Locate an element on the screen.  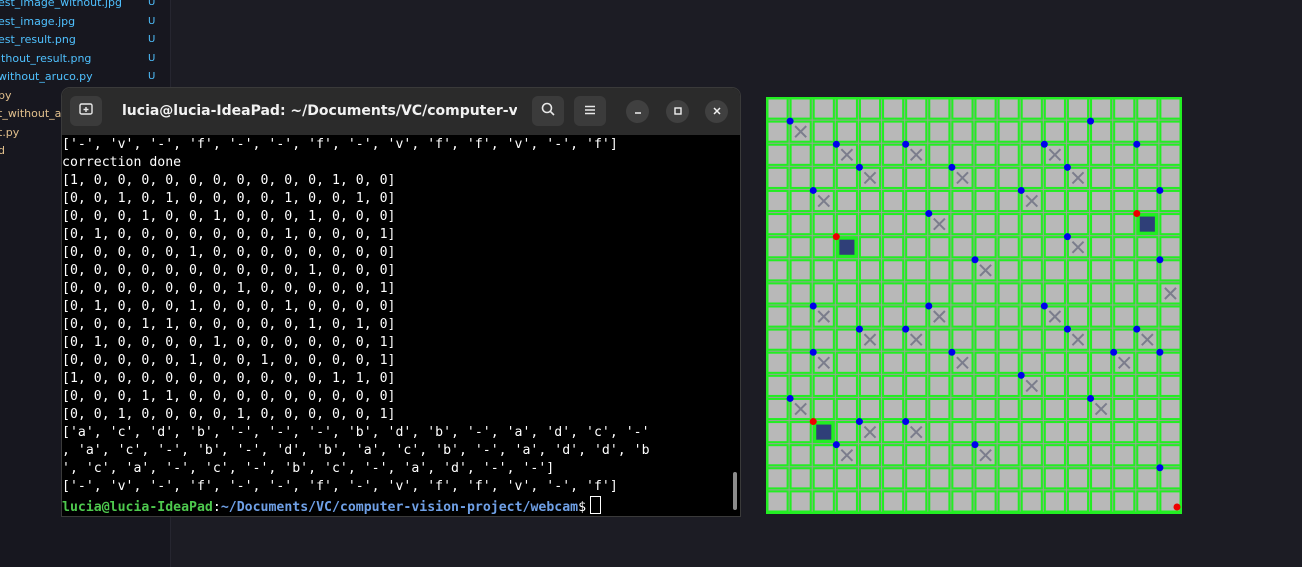
red-corner-marker is located at coordinates (836, 237).